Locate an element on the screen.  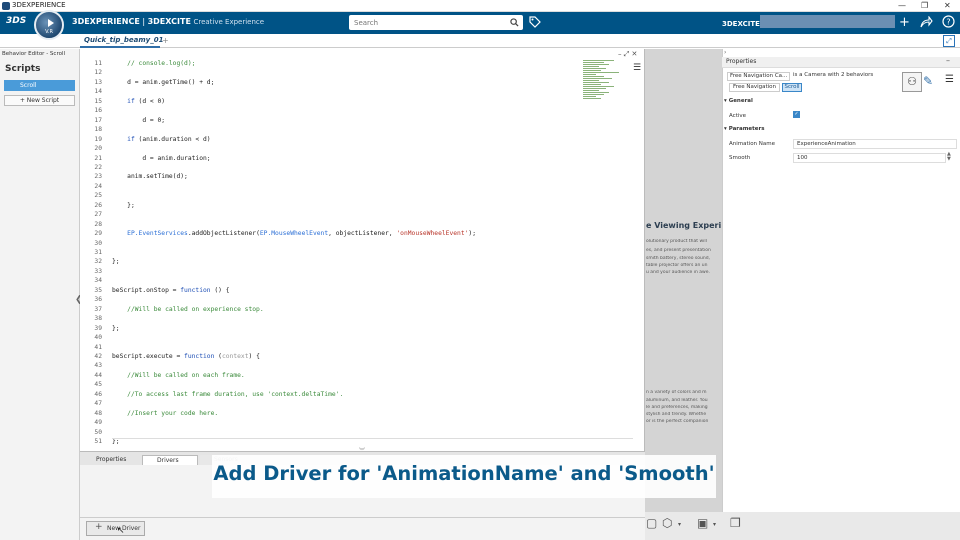
code-line: d = anim.duration; is located at coordinates (161, 158).